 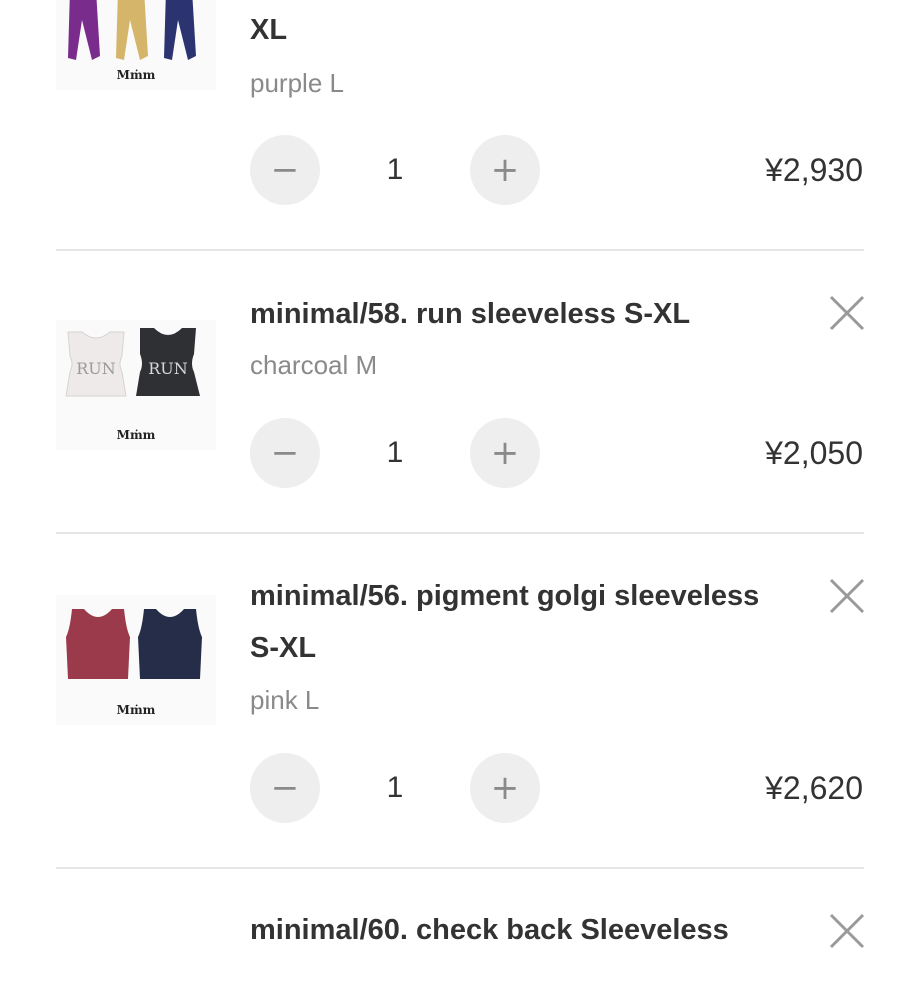 I want to click on product-title: minimal/58. run sleeveless S-XL, so click(x=530, y=314).